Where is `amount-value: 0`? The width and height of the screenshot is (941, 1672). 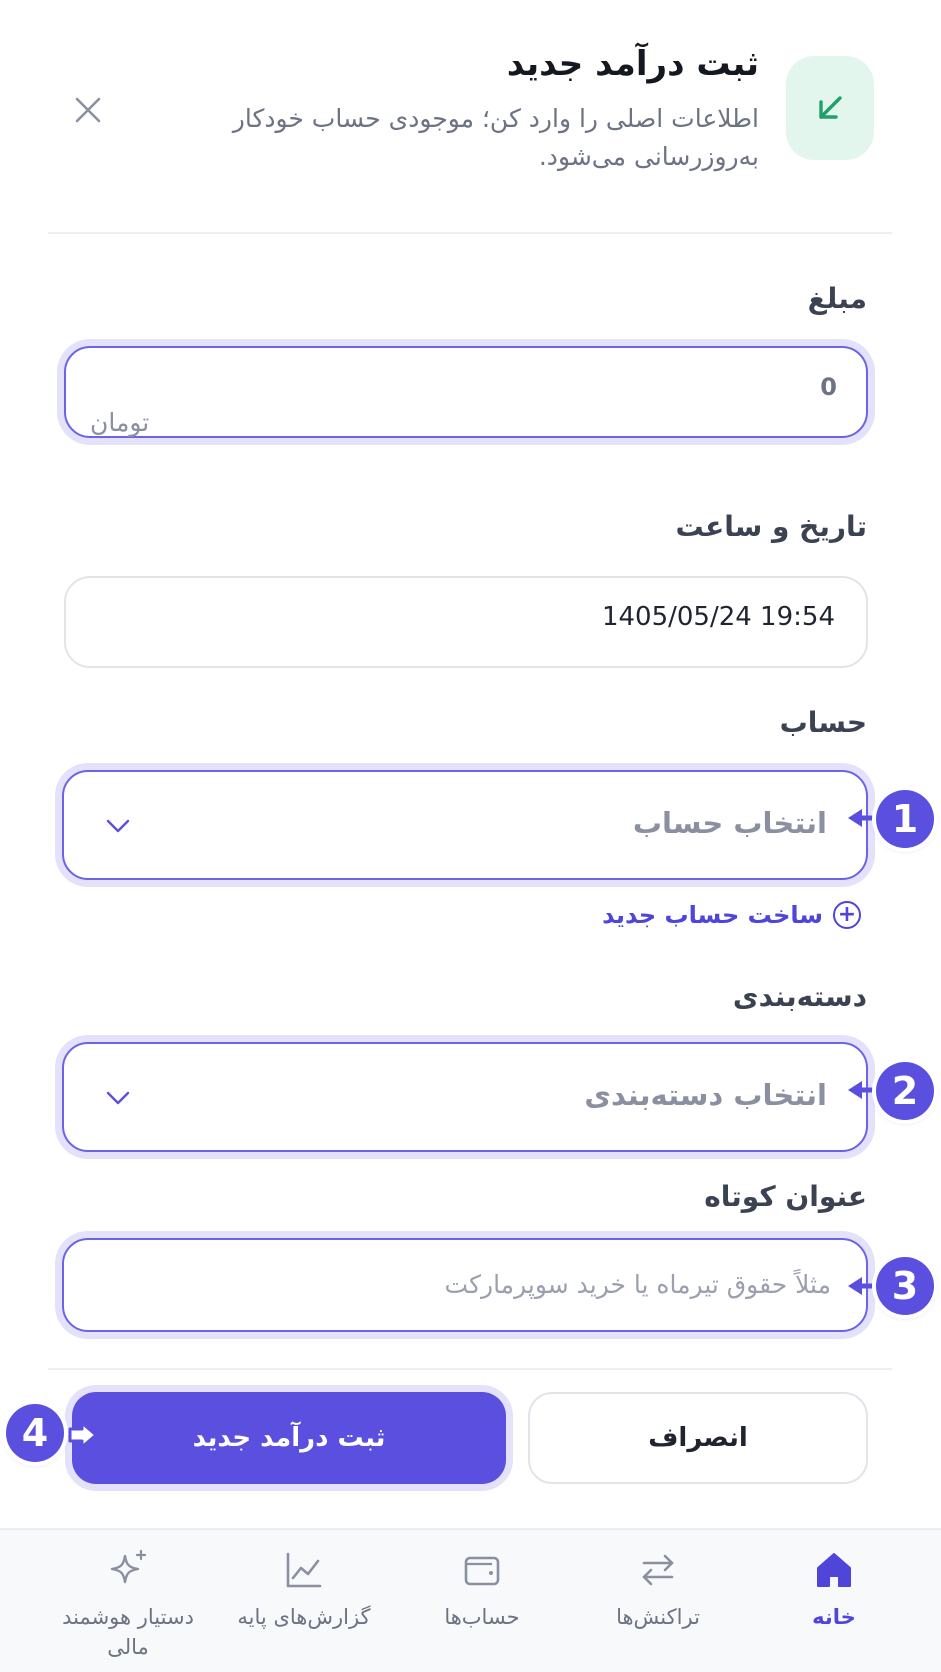
amount-value: 0 is located at coordinates (828, 387).